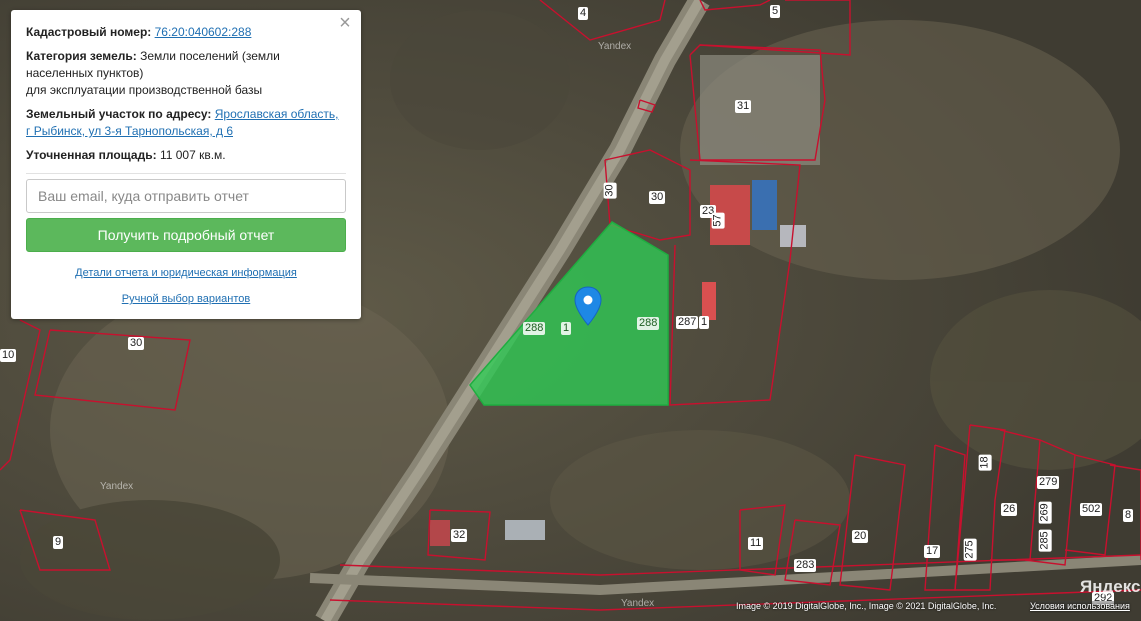 The width and height of the screenshot is (1141, 621). Describe the element at coordinates (1045, 512) in the screenshot. I see `plot-label: 269` at that location.